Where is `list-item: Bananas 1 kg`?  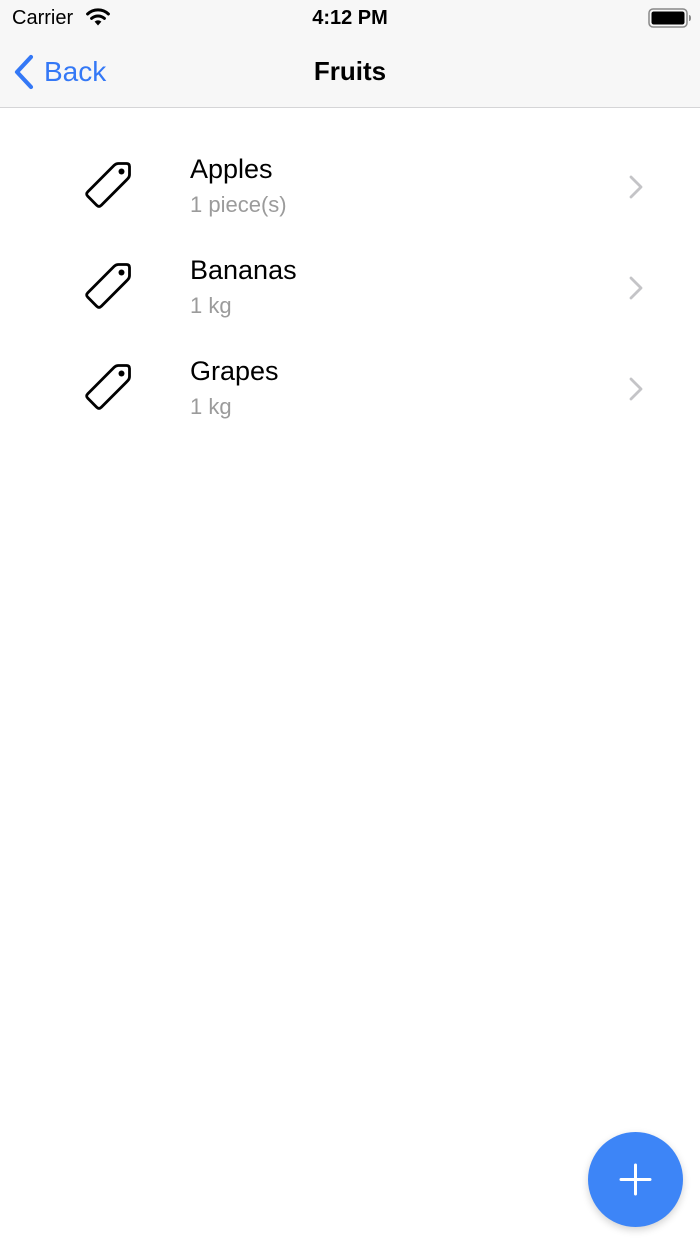 list-item: Bananas 1 kg is located at coordinates (350, 287).